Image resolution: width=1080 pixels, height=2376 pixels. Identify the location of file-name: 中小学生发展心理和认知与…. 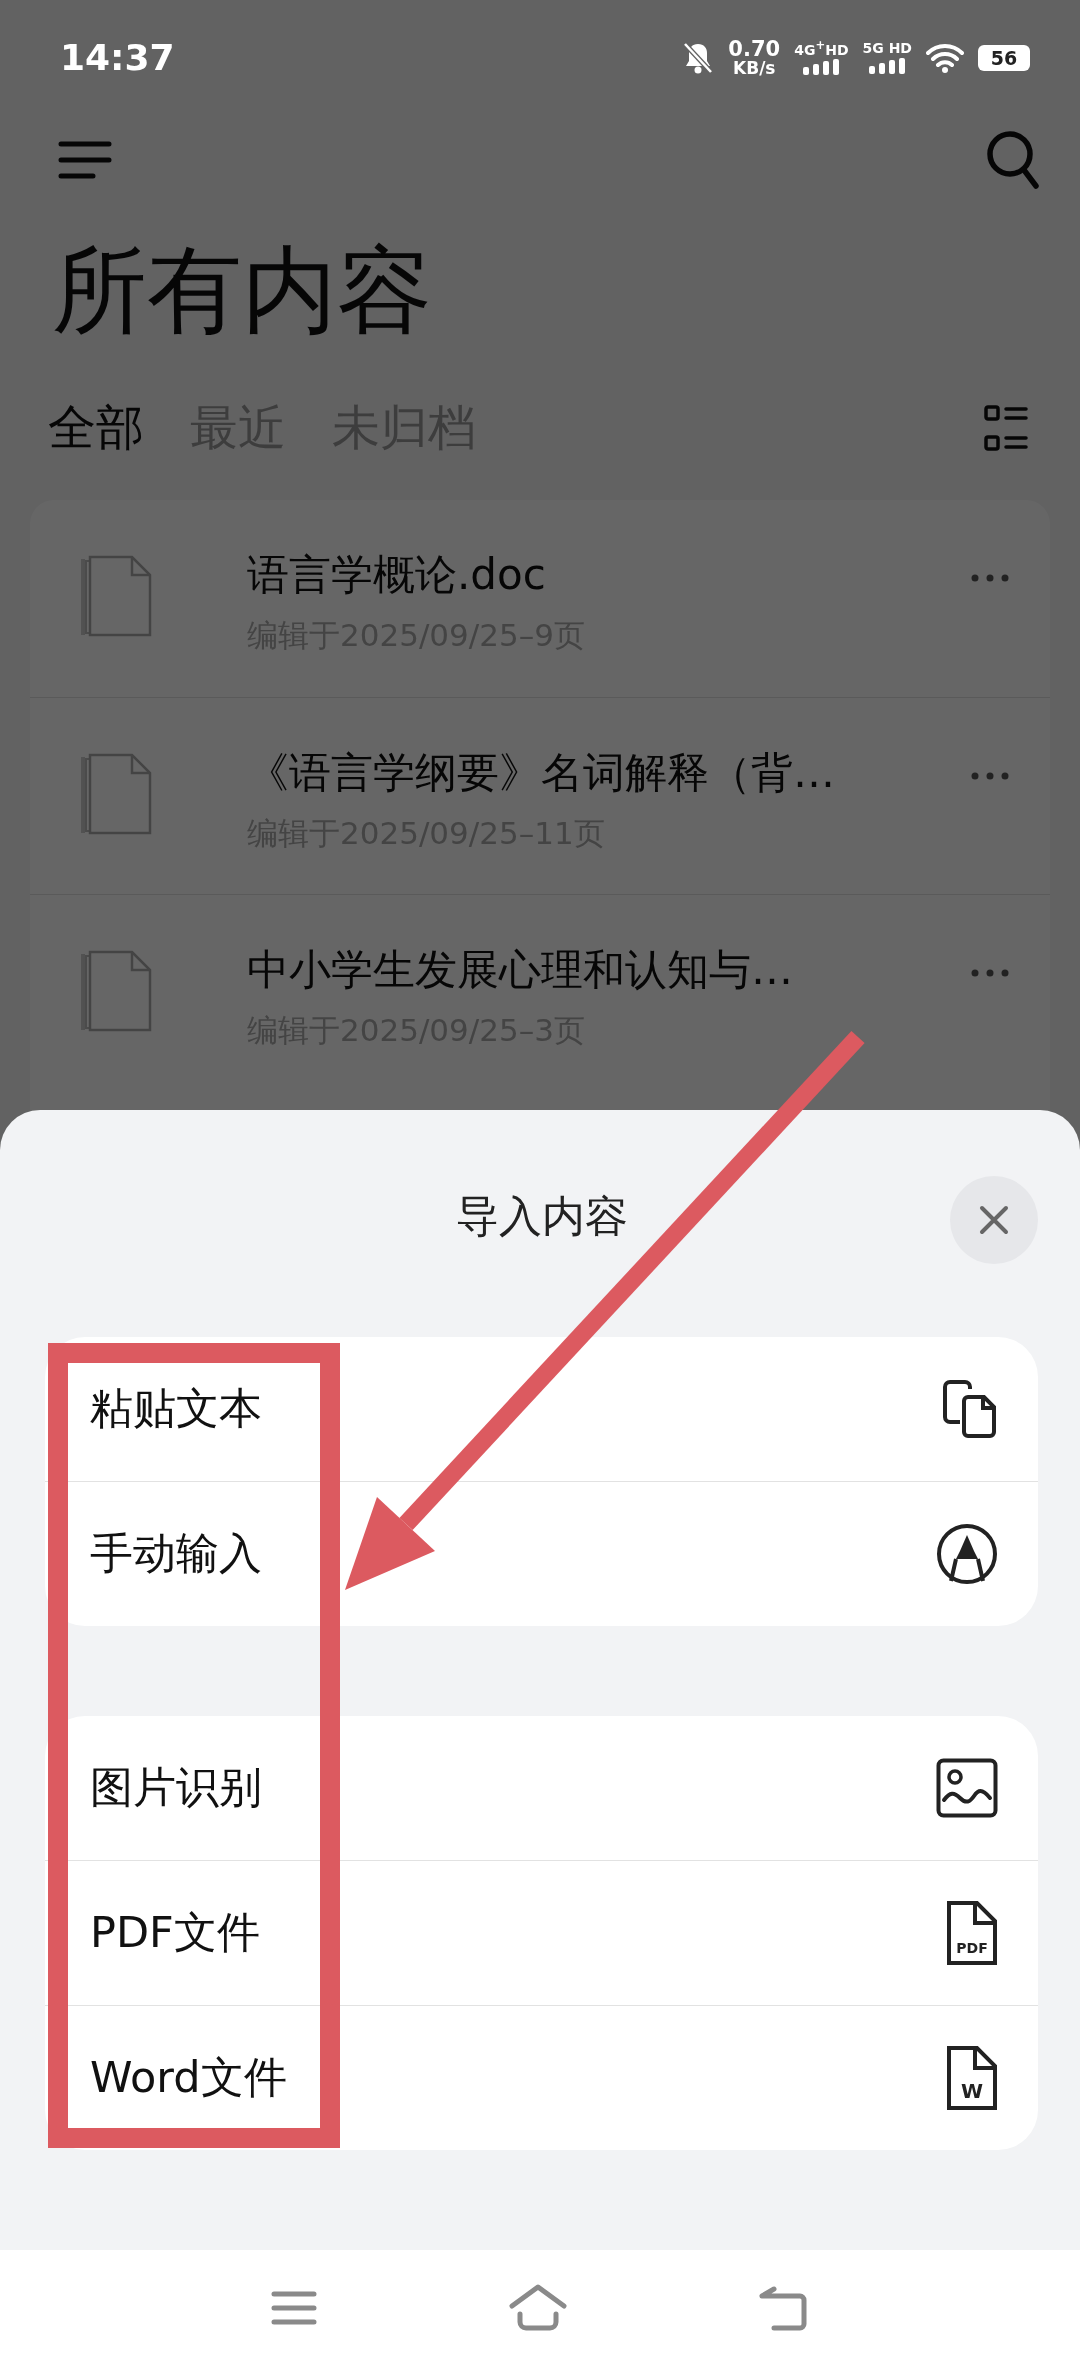
(608, 970).